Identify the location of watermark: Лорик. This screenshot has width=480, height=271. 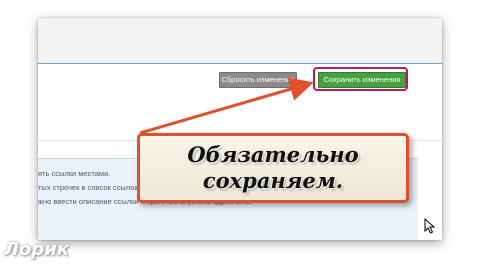
(37, 249).